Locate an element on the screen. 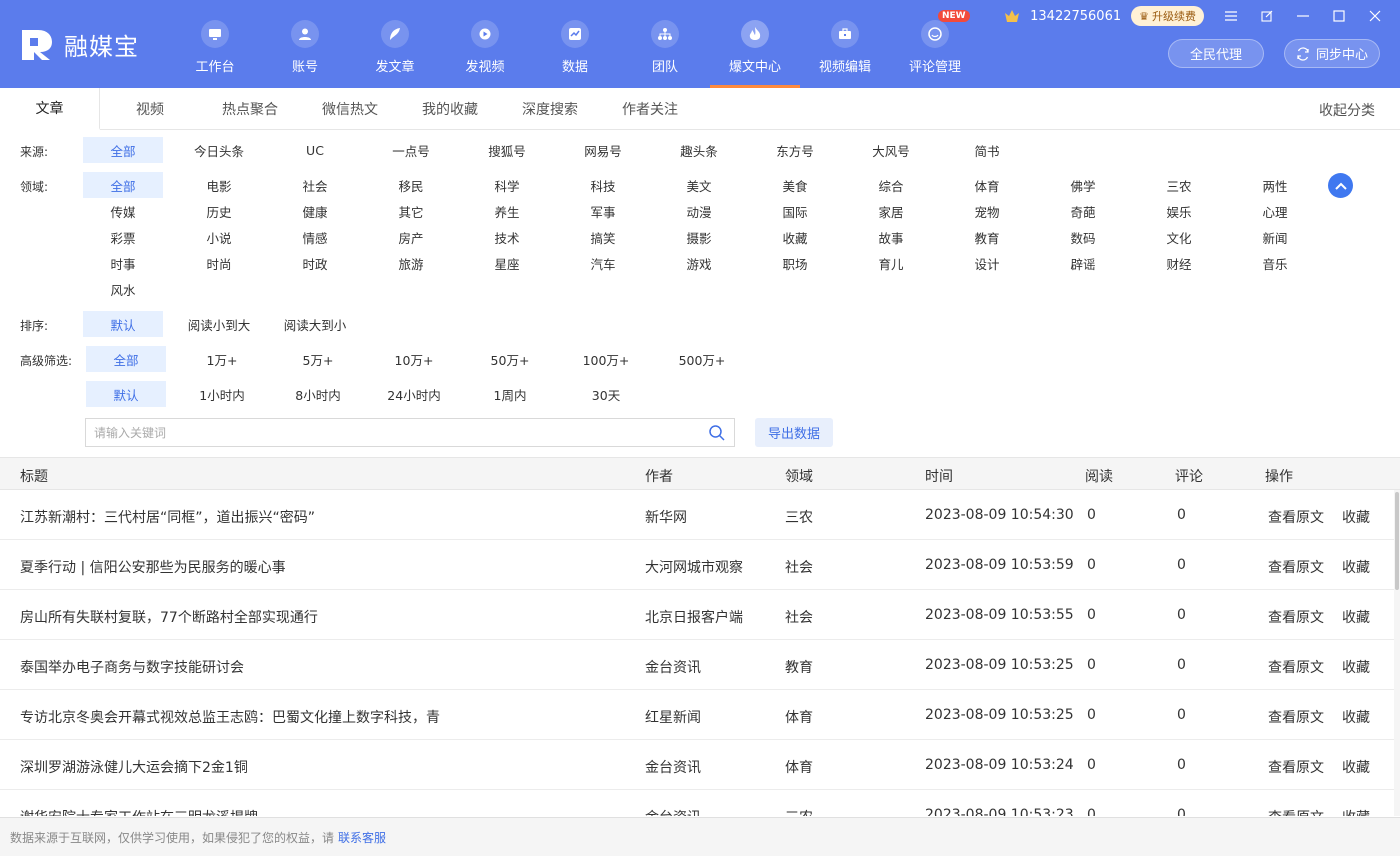  reads-filter-option: 100万+ is located at coordinates (606, 359).